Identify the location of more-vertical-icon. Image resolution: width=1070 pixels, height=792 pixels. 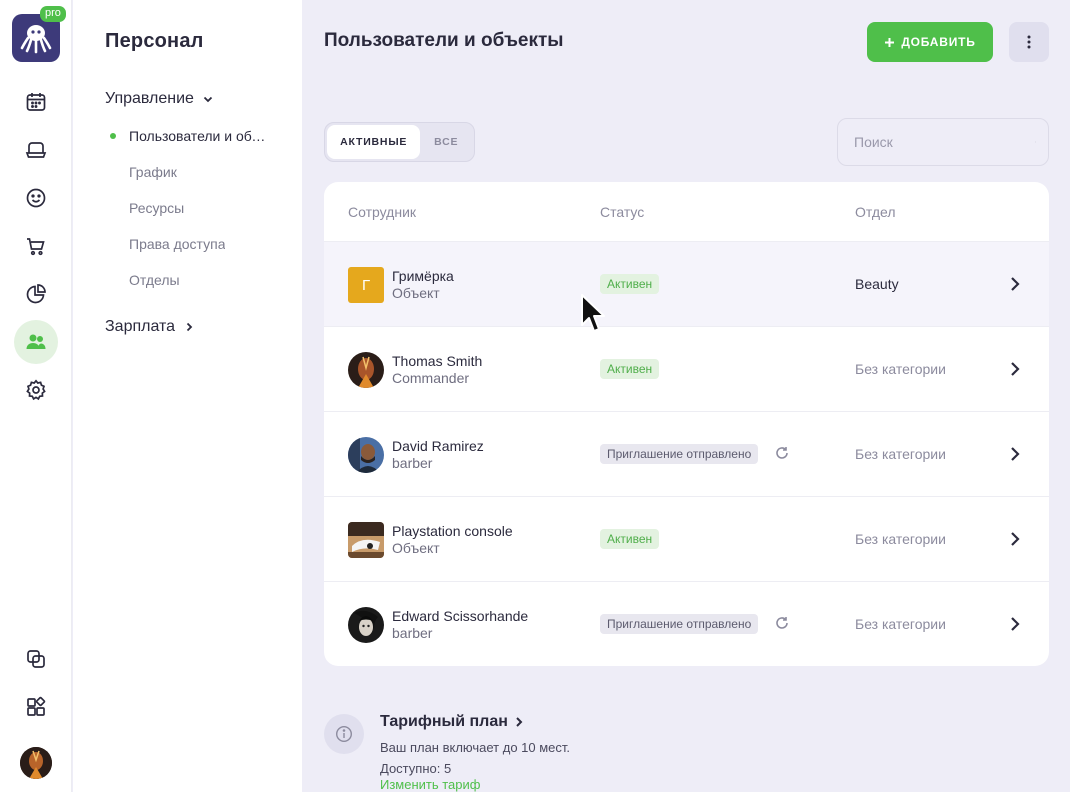
(1029, 42).